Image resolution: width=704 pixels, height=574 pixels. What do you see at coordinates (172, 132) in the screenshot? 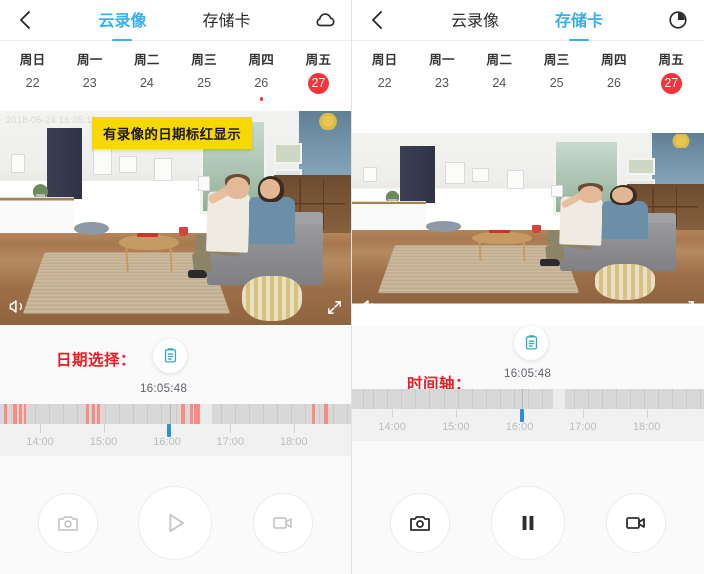
I see `callout-tooltip: 有录像的日期标红显示` at bounding box center [172, 132].